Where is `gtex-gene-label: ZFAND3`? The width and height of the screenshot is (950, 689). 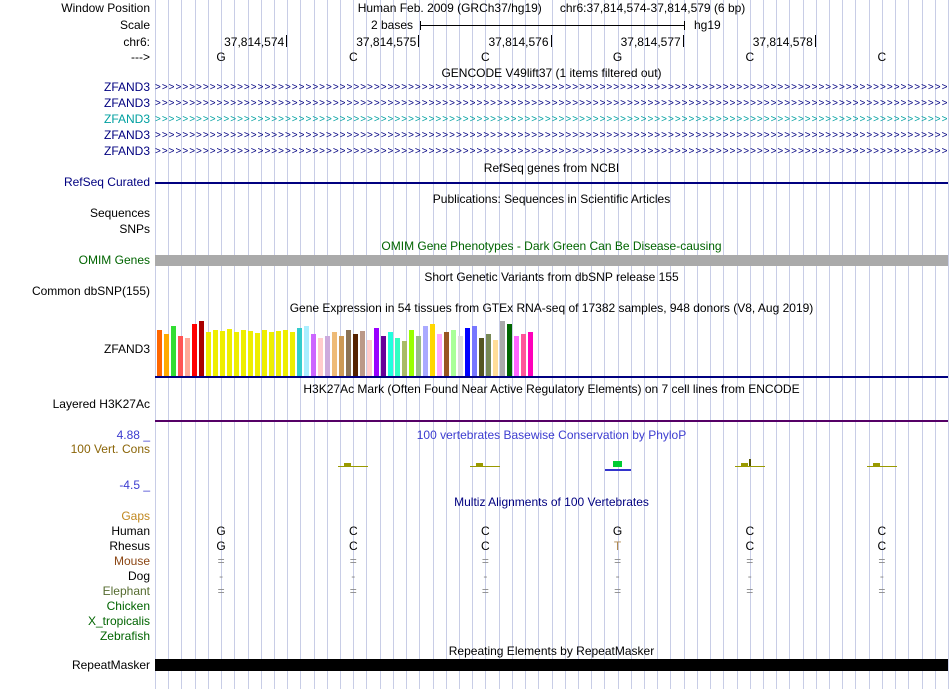
gtex-gene-label: ZFAND3 is located at coordinates (75, 349).